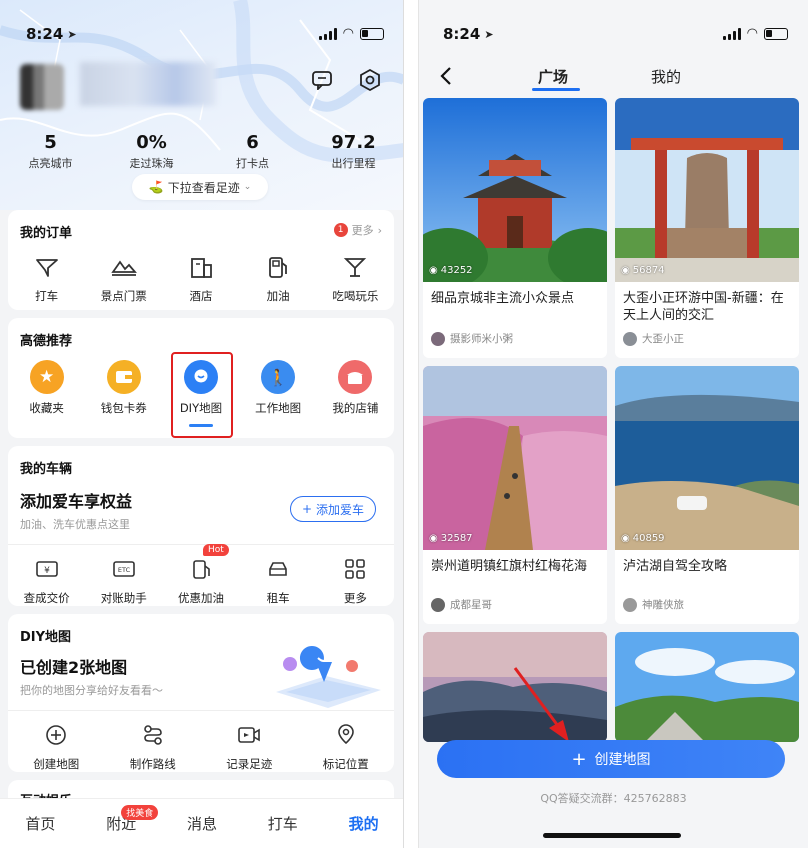 The height and width of the screenshot is (848, 808). What do you see at coordinates (472, 338) in the screenshot?
I see `feed-author: 摄影师米小粥` at bounding box center [472, 338].